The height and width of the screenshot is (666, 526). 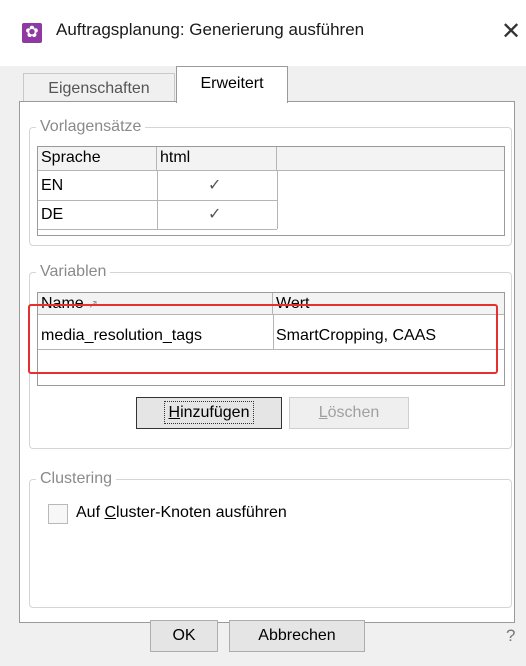 I want to click on cluster-checkbox-label: Auf Cluster-Knoten ausführen, so click(x=181, y=513).